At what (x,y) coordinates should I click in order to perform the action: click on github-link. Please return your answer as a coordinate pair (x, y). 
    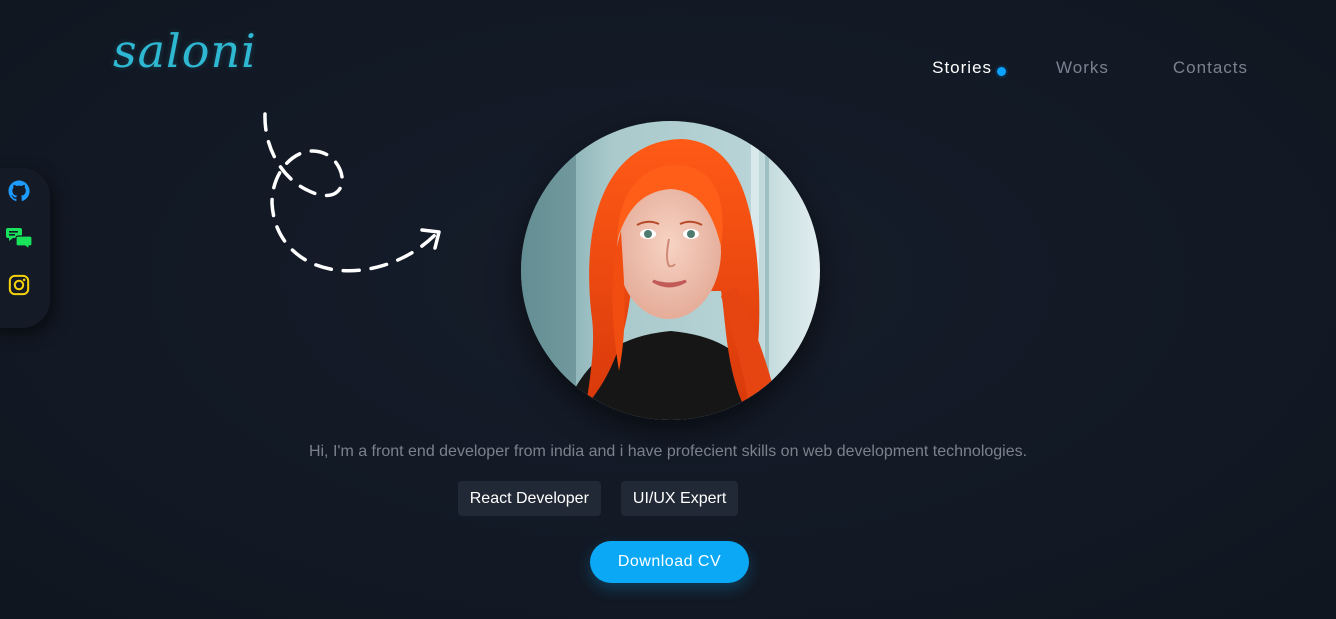
    Looking at the image, I should click on (19, 191).